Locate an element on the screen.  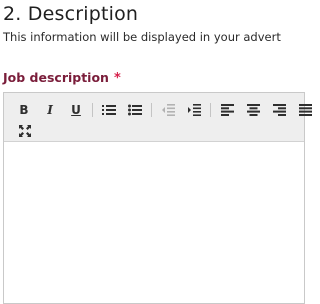
align-right-button is located at coordinates (279, 110).